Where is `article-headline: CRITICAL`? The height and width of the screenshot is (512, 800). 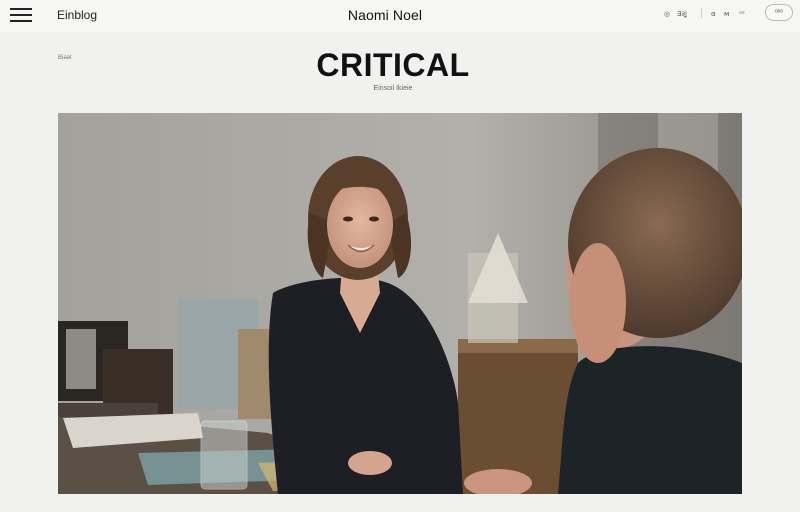
article-headline: CRITICAL is located at coordinates (393, 65).